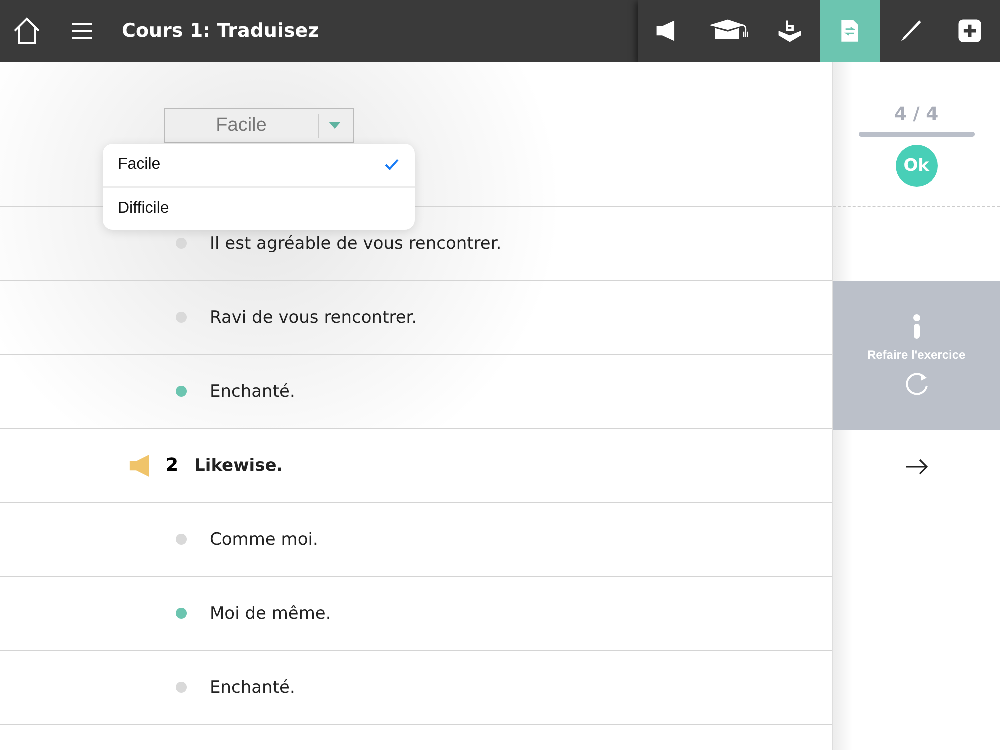 This screenshot has height=750, width=1000. What do you see at coordinates (335, 126) in the screenshot?
I see `caret-icon` at bounding box center [335, 126].